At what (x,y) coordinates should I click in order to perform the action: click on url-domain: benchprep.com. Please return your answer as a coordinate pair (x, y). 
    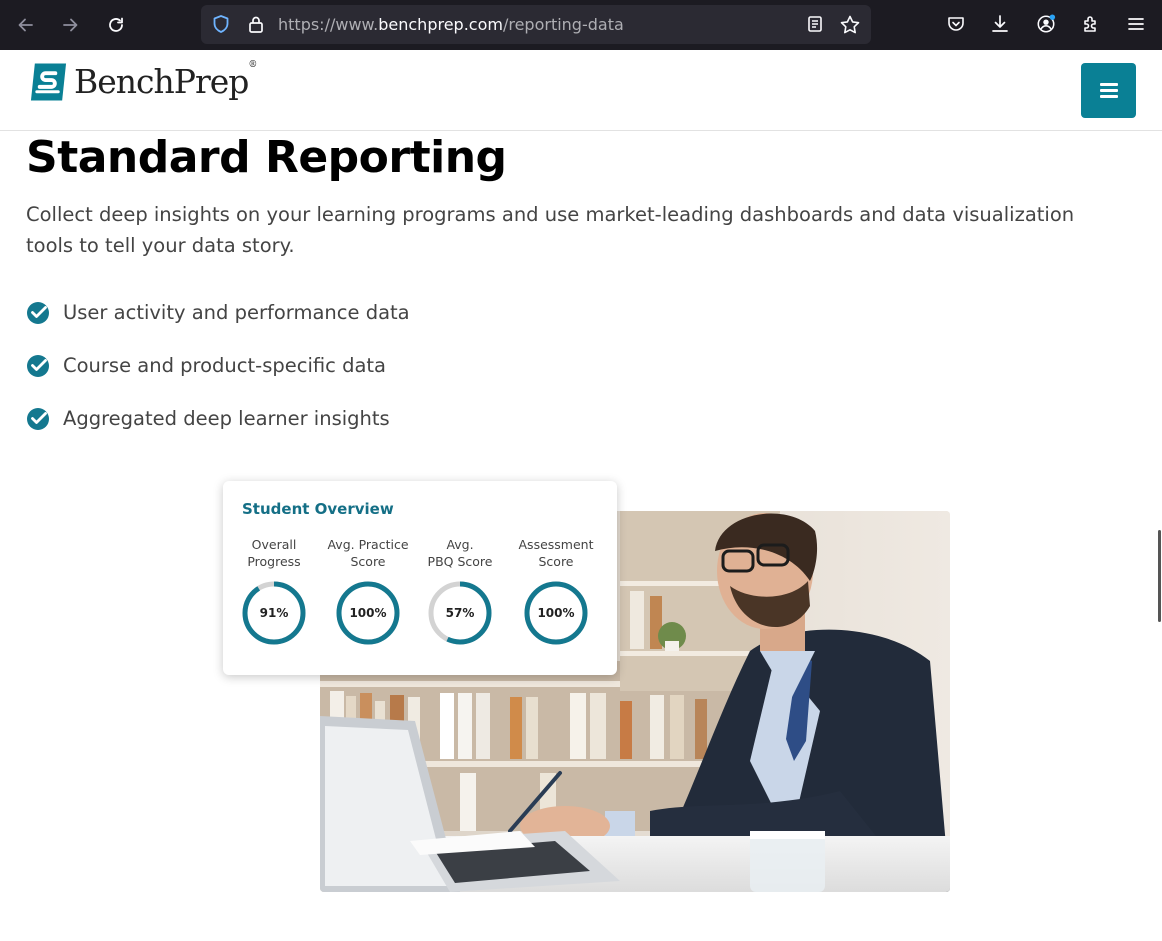
    Looking at the image, I should click on (440, 24).